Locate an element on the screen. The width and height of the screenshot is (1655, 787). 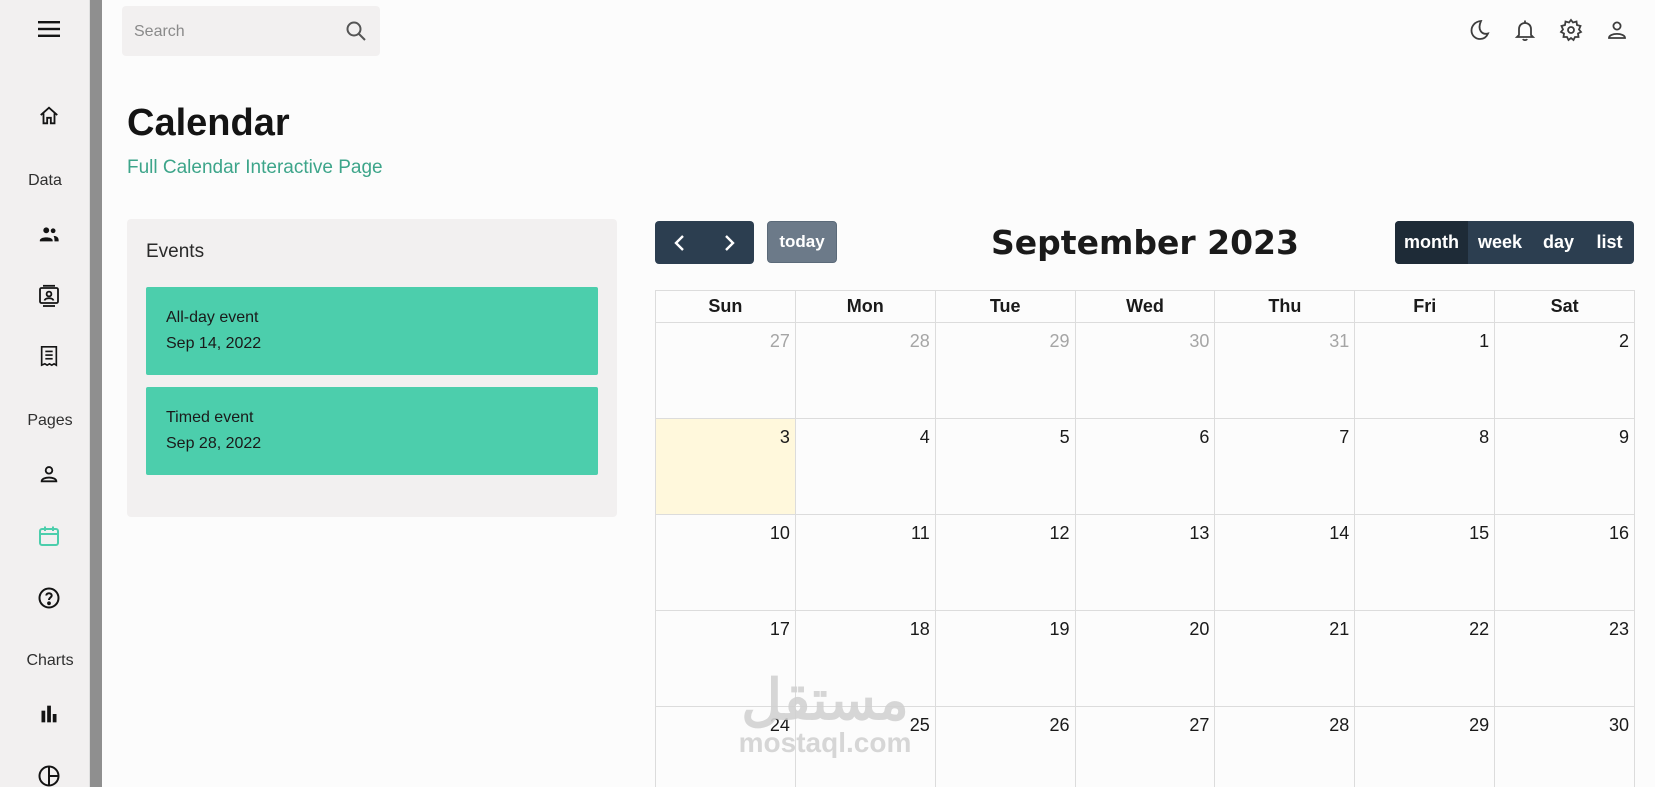
search-box is located at coordinates (251, 31).